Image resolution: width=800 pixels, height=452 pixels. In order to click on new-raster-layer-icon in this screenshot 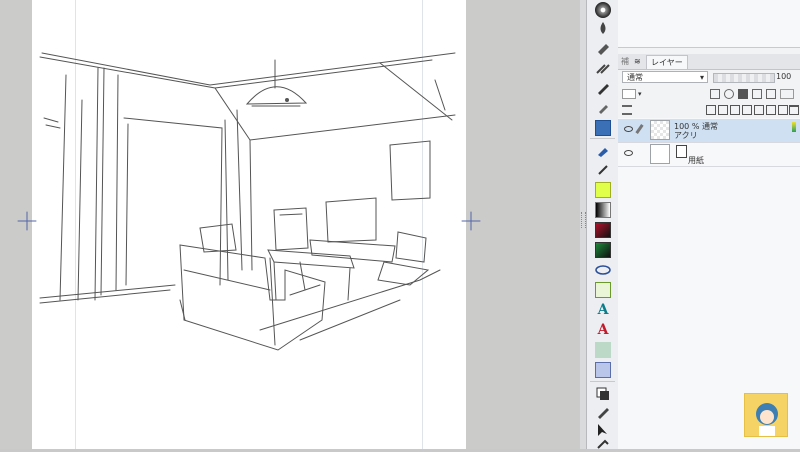, I will do `click(711, 110)`.